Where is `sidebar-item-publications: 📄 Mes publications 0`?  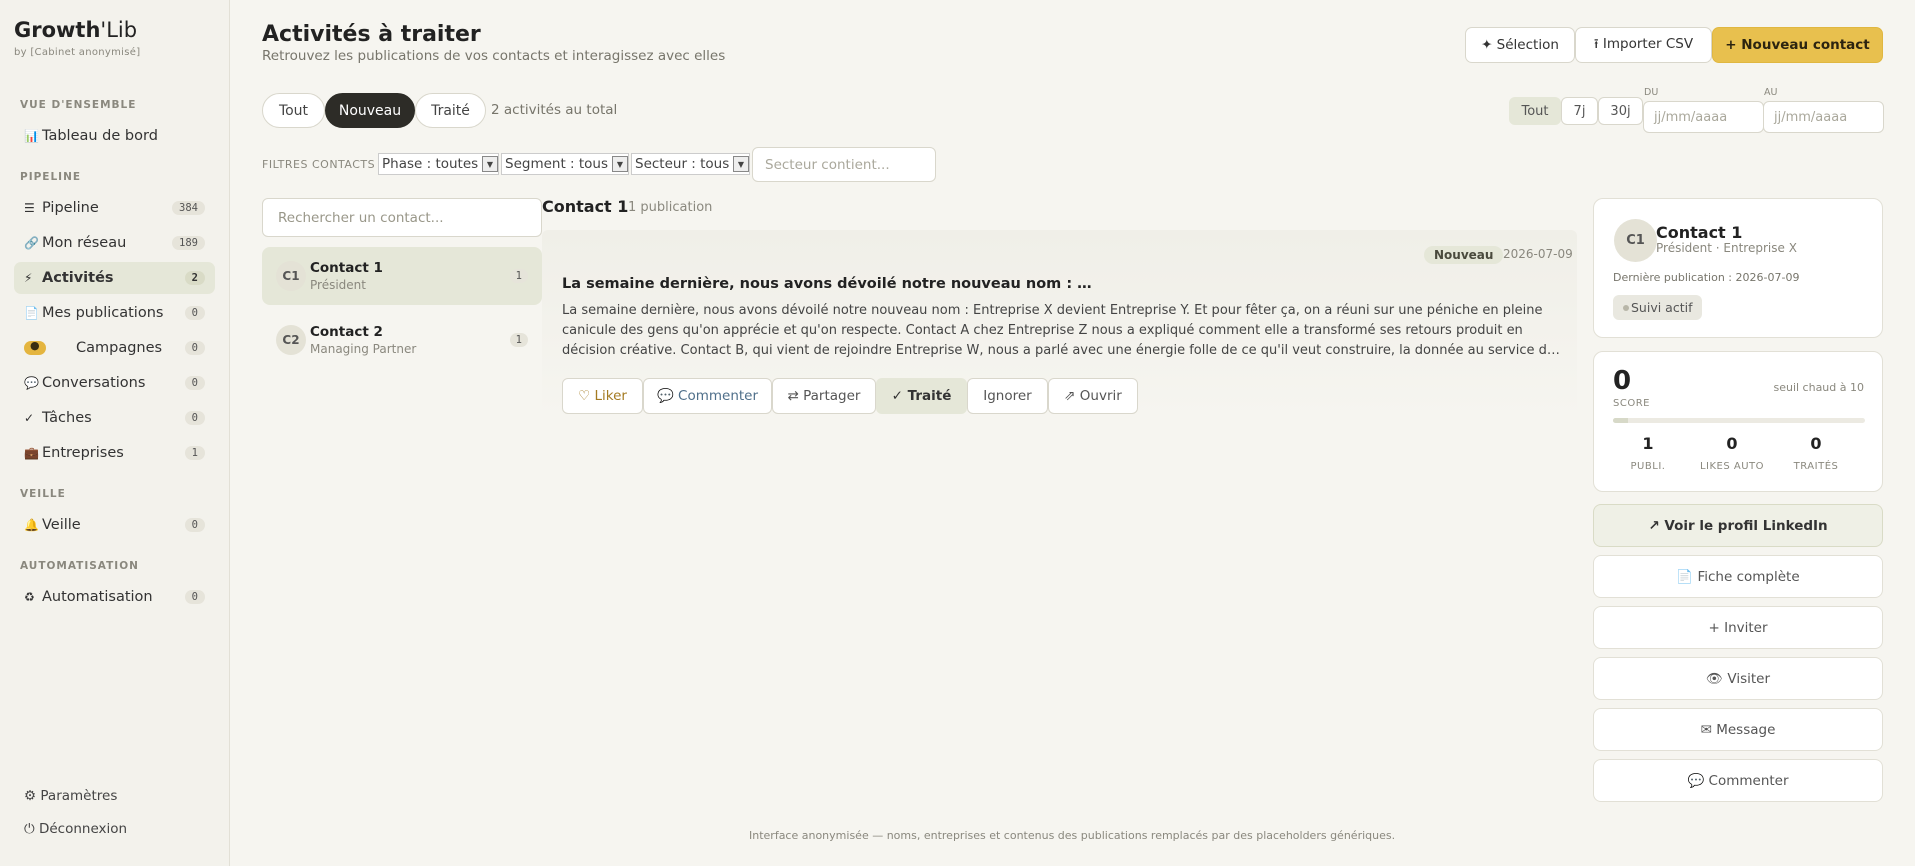 sidebar-item-publications: 📄 Mes publications 0 is located at coordinates (114, 313).